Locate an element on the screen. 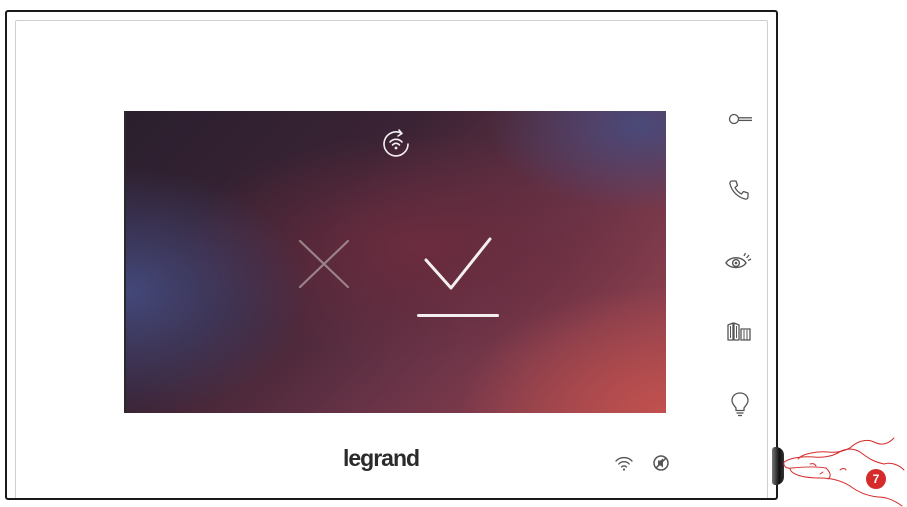 This screenshot has height=507, width=907. phone-icon is located at coordinates (739, 190).